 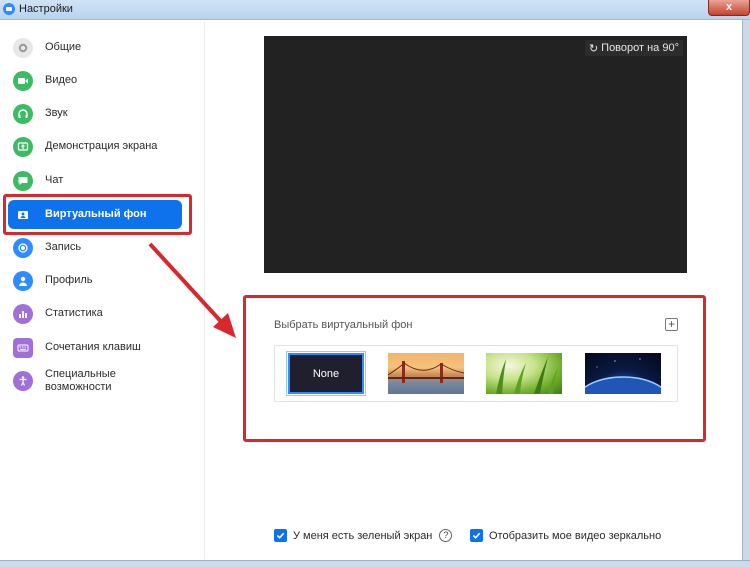 What do you see at coordinates (95, 47) in the screenshot?
I see `sidebar-item-general: Общие` at bounding box center [95, 47].